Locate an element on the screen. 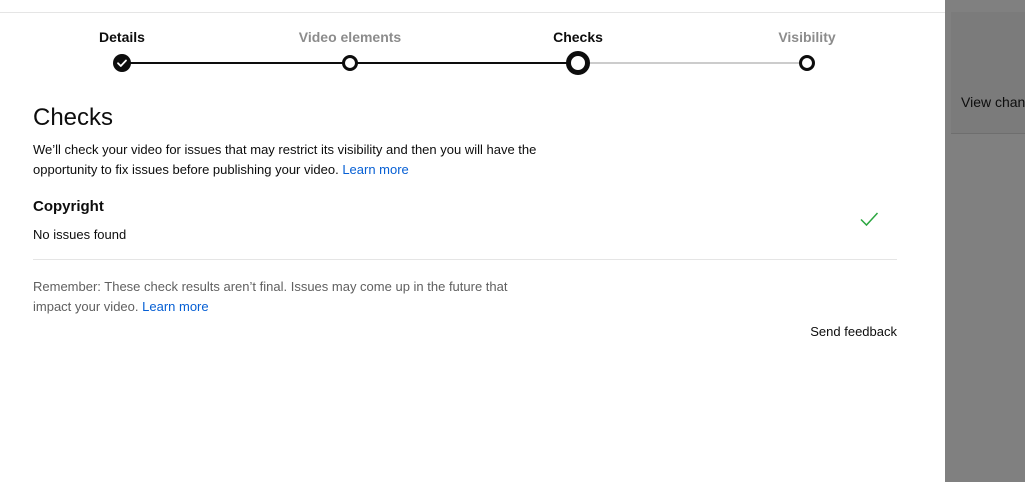 The width and height of the screenshot is (1025, 482). copyright-status: No issues found is located at coordinates (80, 234).